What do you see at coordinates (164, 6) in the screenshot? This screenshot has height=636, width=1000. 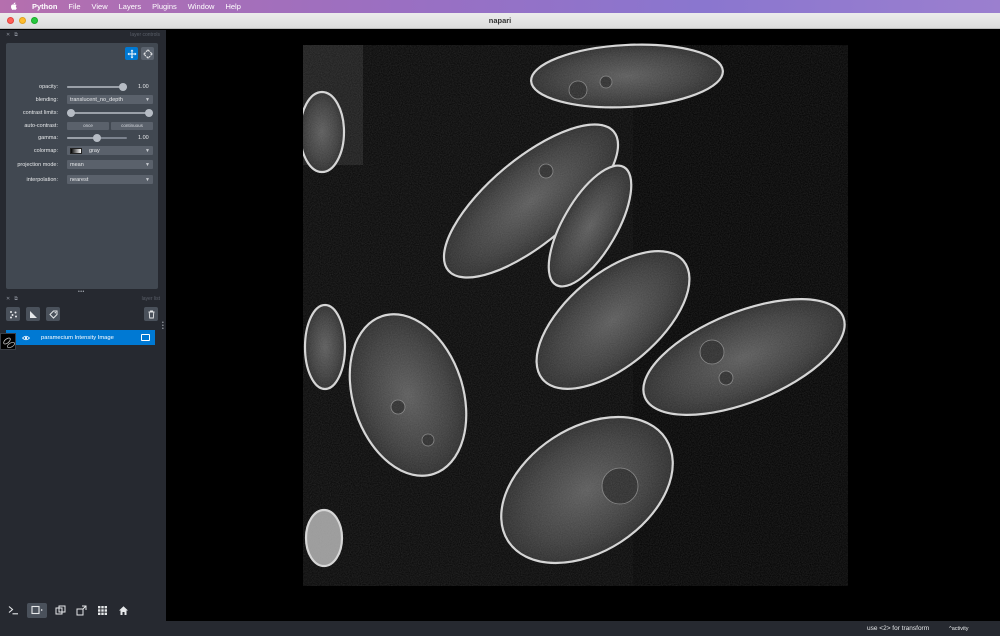 I see `menu-plugins: Plugins` at bounding box center [164, 6].